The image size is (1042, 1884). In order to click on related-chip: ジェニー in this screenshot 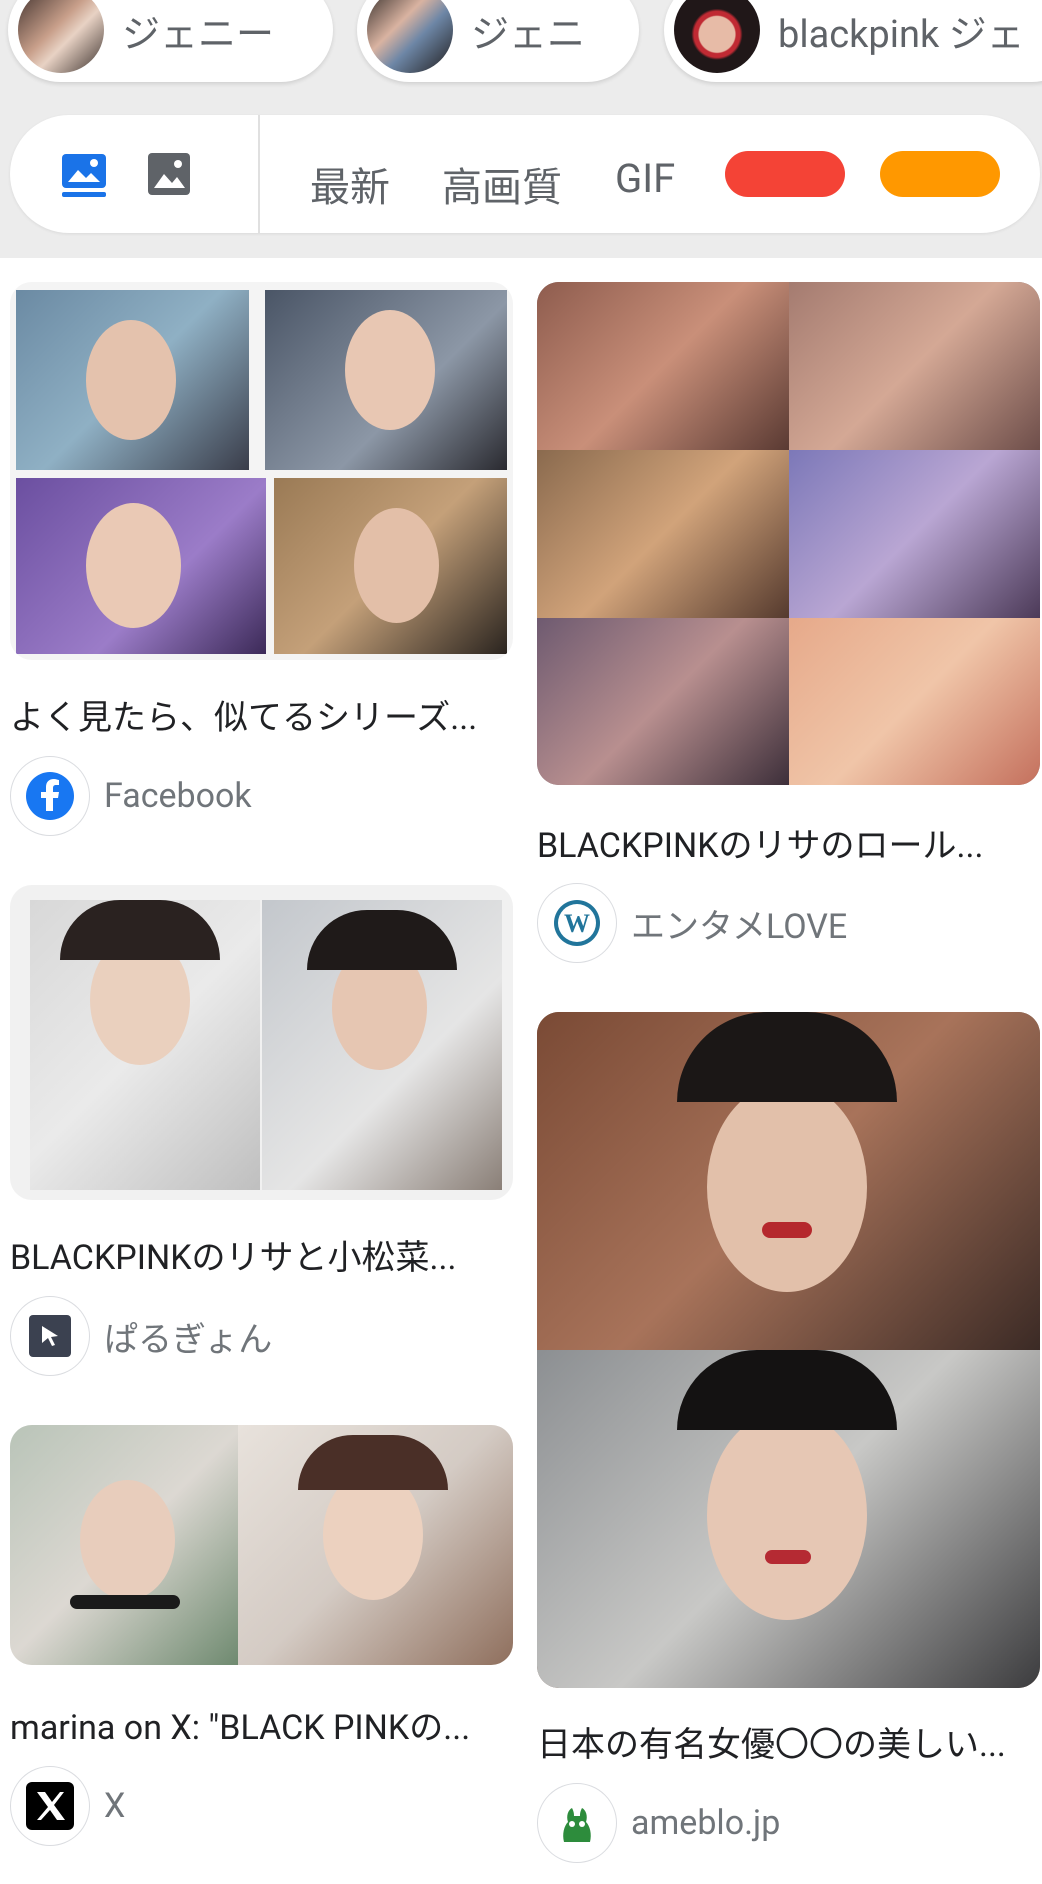, I will do `click(170, 41)`.